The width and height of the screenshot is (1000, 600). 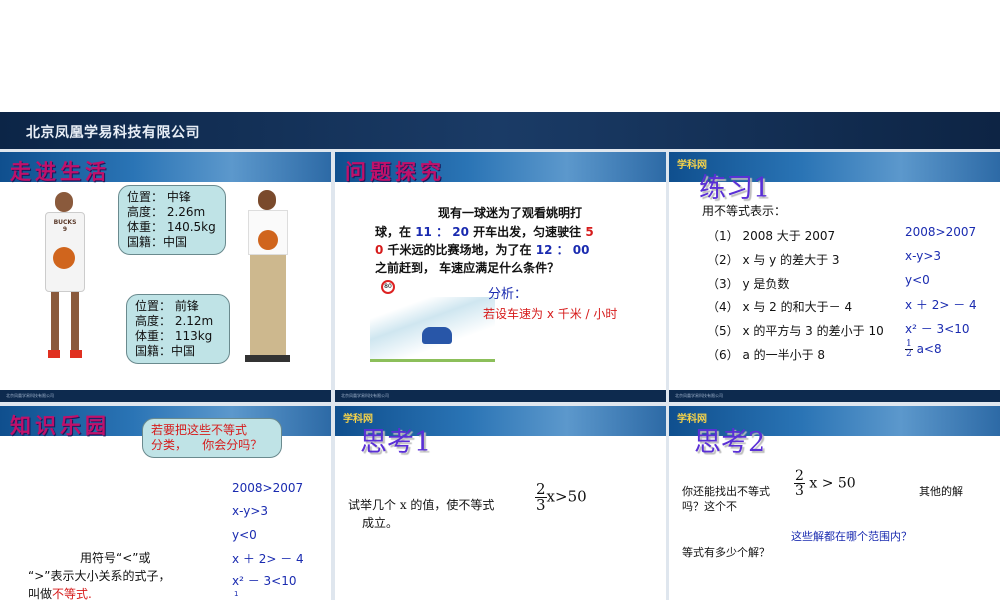 What do you see at coordinates (500, 503) in the screenshot?
I see `slide-thumbnail-5: 学科网 思考1 试举几个 x 的值，使不等式 2 3 x>50 成立。` at bounding box center [500, 503].